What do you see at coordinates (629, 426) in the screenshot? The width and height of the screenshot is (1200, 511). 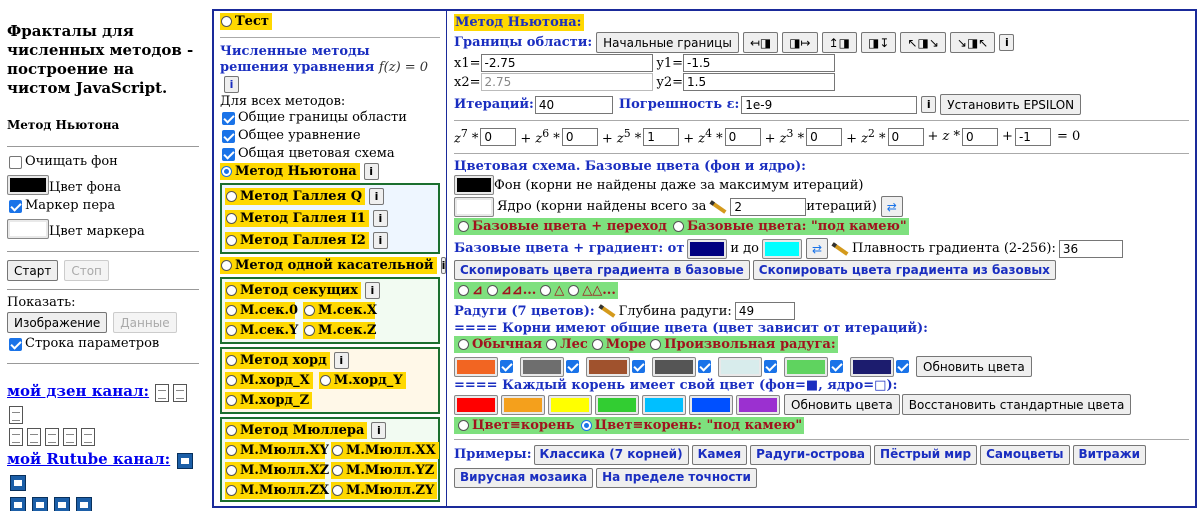 I see `root-color-options: Цвет≡корень Цвет≡корень: "под камею"` at bounding box center [629, 426].